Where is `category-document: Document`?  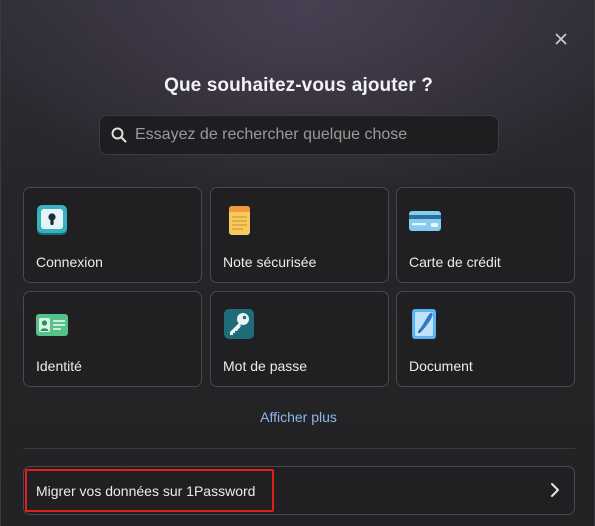 category-document: Document is located at coordinates (485, 339).